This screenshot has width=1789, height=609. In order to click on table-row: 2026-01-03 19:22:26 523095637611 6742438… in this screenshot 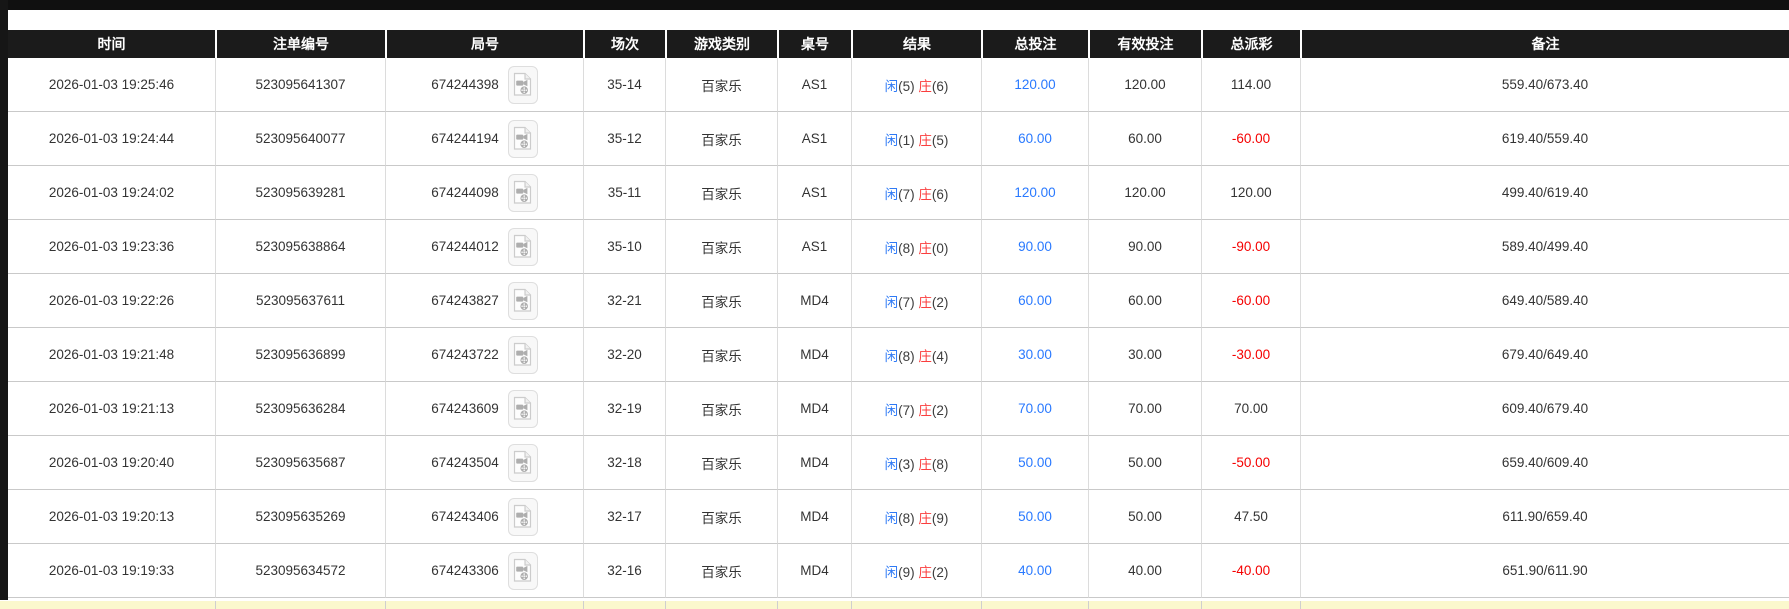, I will do `click(898, 301)`.